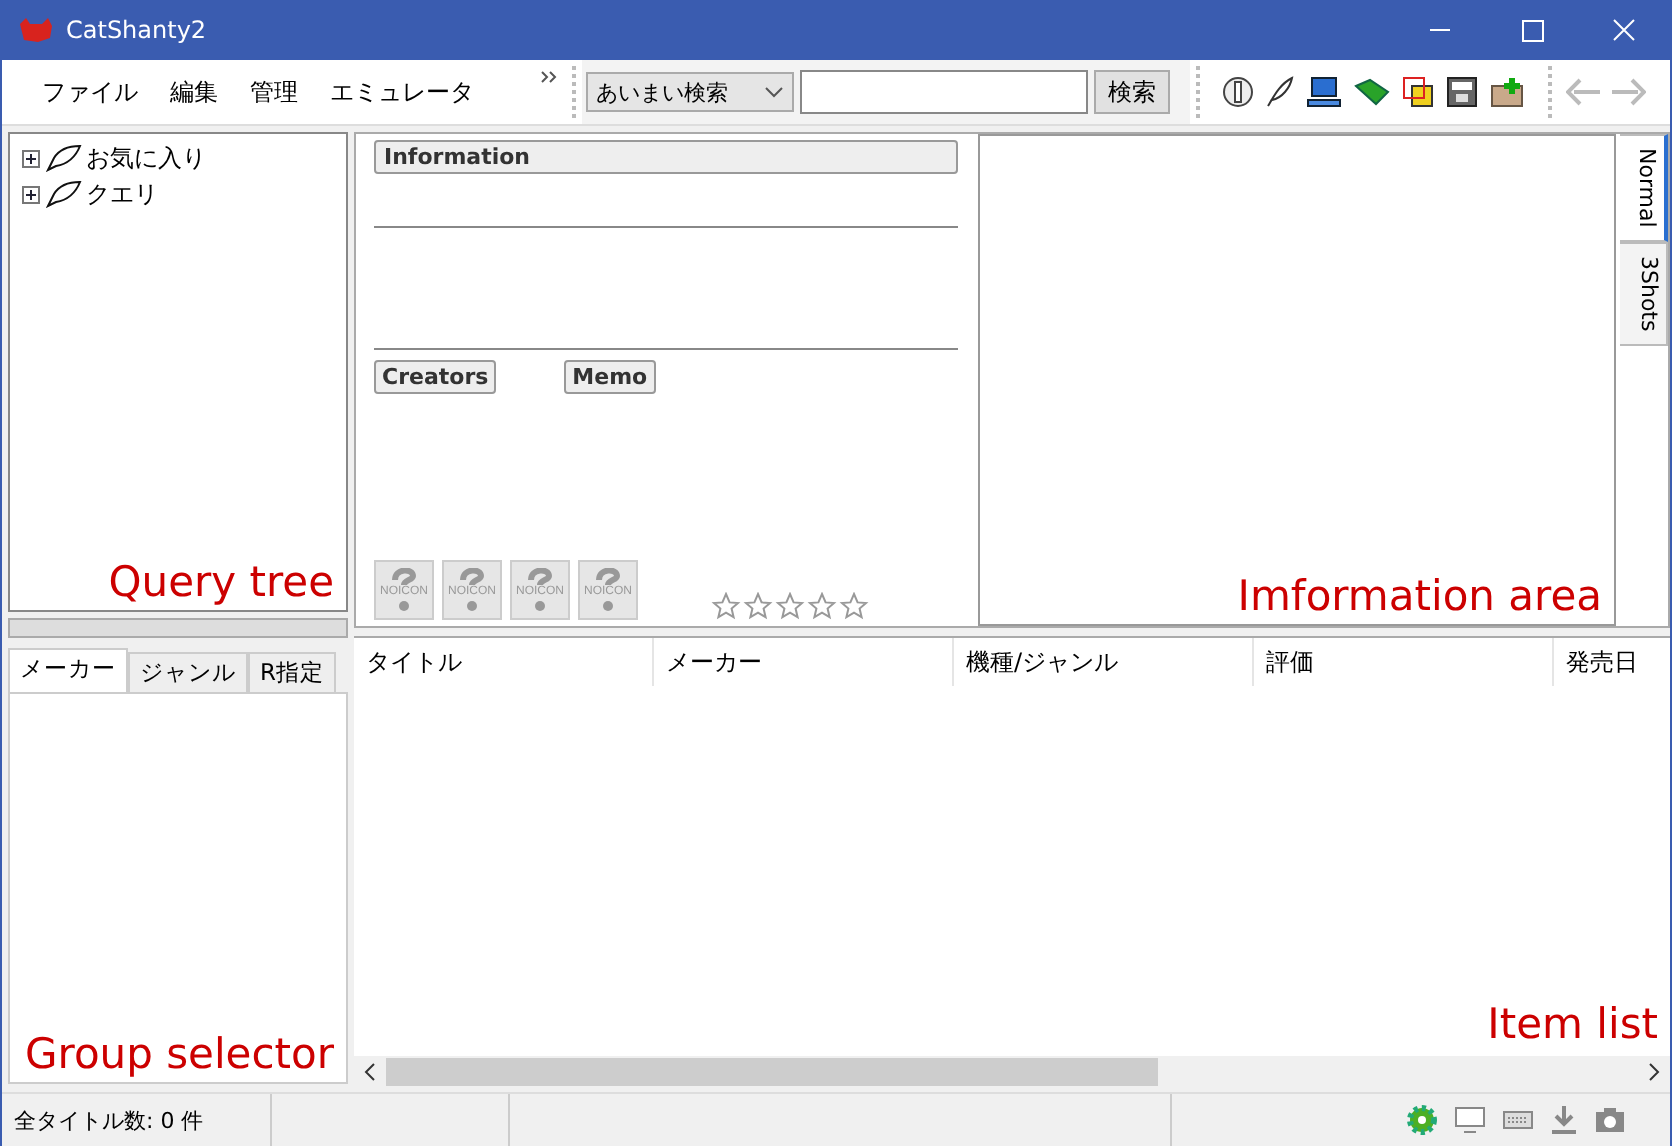 This screenshot has width=1672, height=1146. I want to click on keyboard-icon, so click(1518, 1120).